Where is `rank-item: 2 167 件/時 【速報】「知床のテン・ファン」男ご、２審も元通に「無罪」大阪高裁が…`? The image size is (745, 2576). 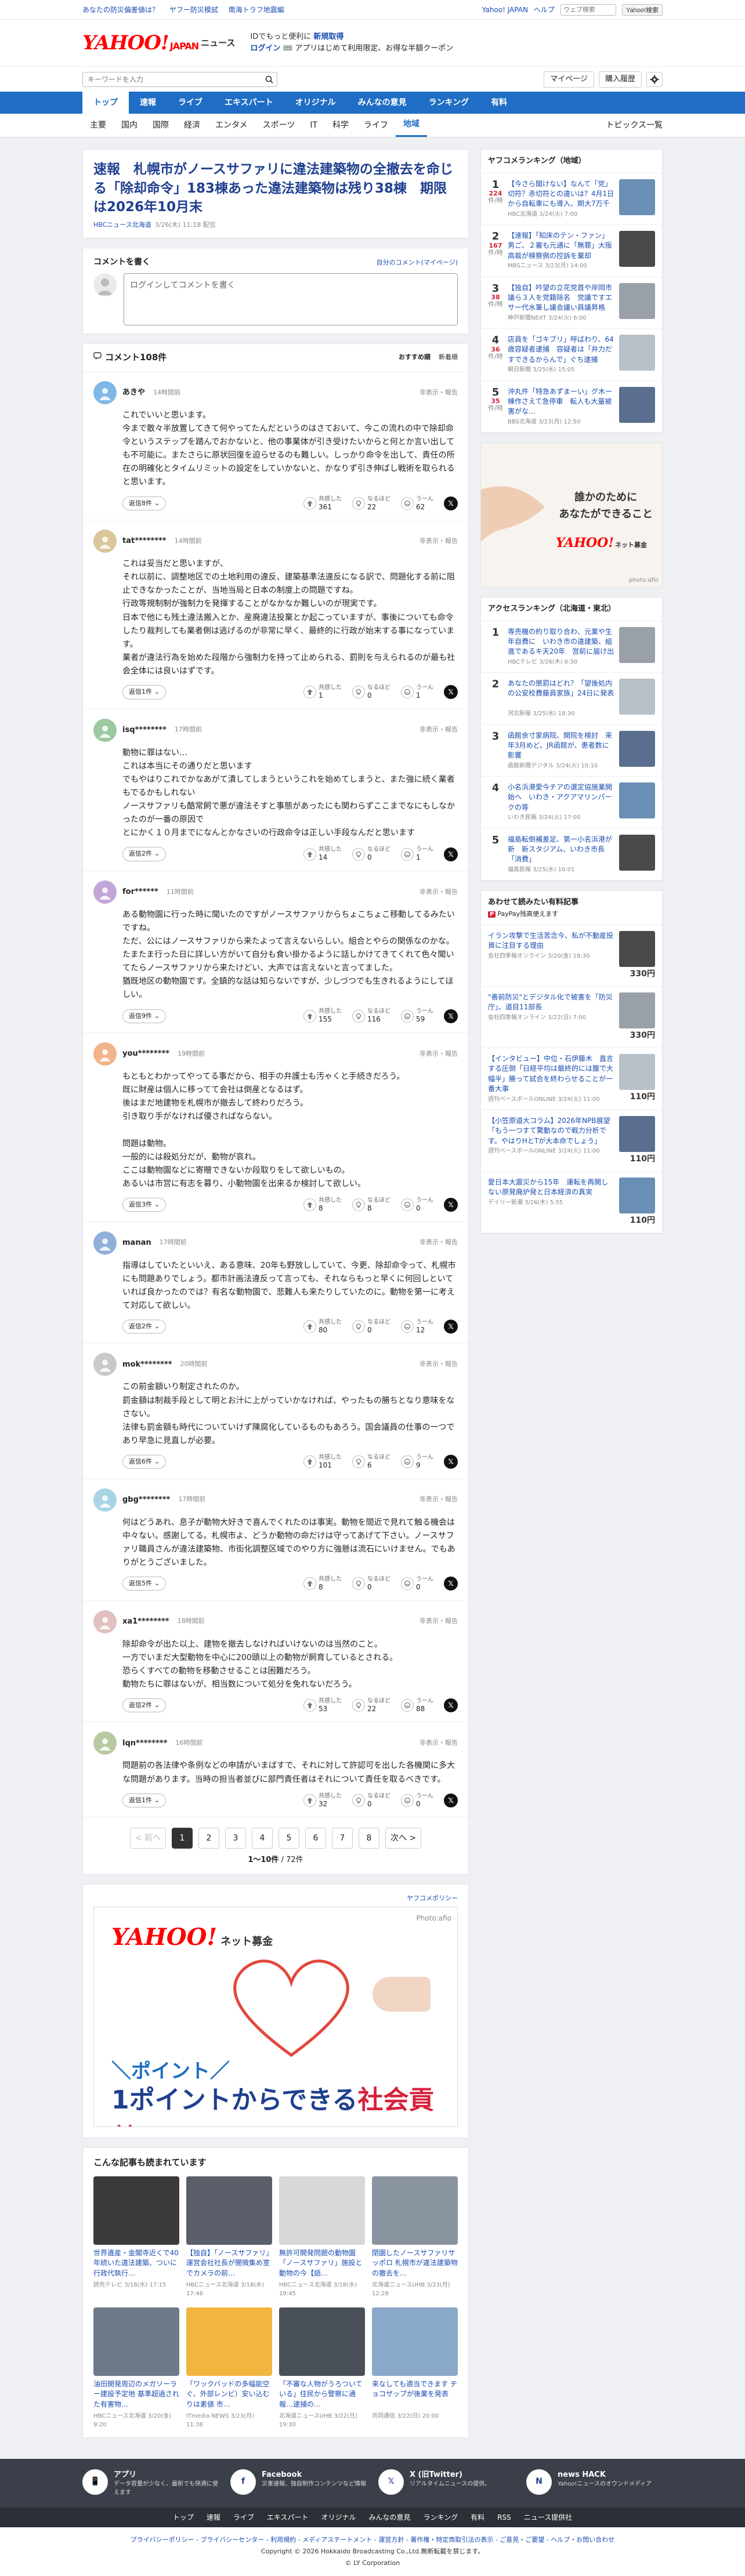 rank-item: 2 167 件/時 【速報】「知床のテン・ファン」男ご、２審も元通に「無罪」大阪高裁が… is located at coordinates (571, 251).